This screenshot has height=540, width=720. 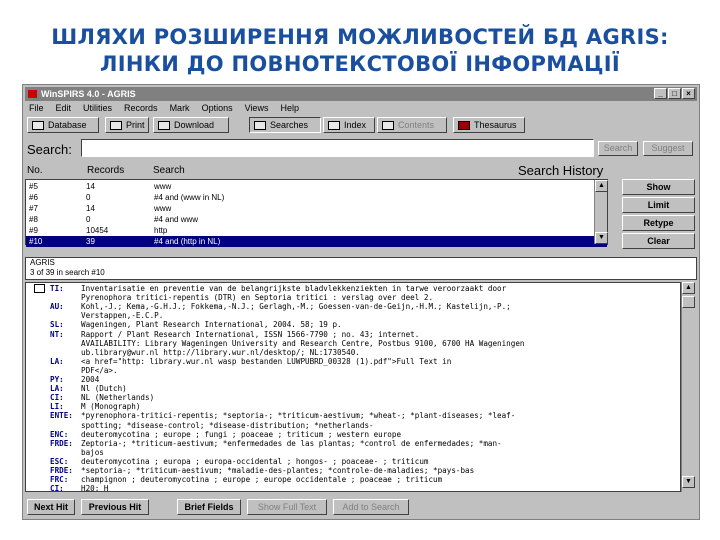 I want to click on suggest-button: Suggest, so click(x=668, y=148).